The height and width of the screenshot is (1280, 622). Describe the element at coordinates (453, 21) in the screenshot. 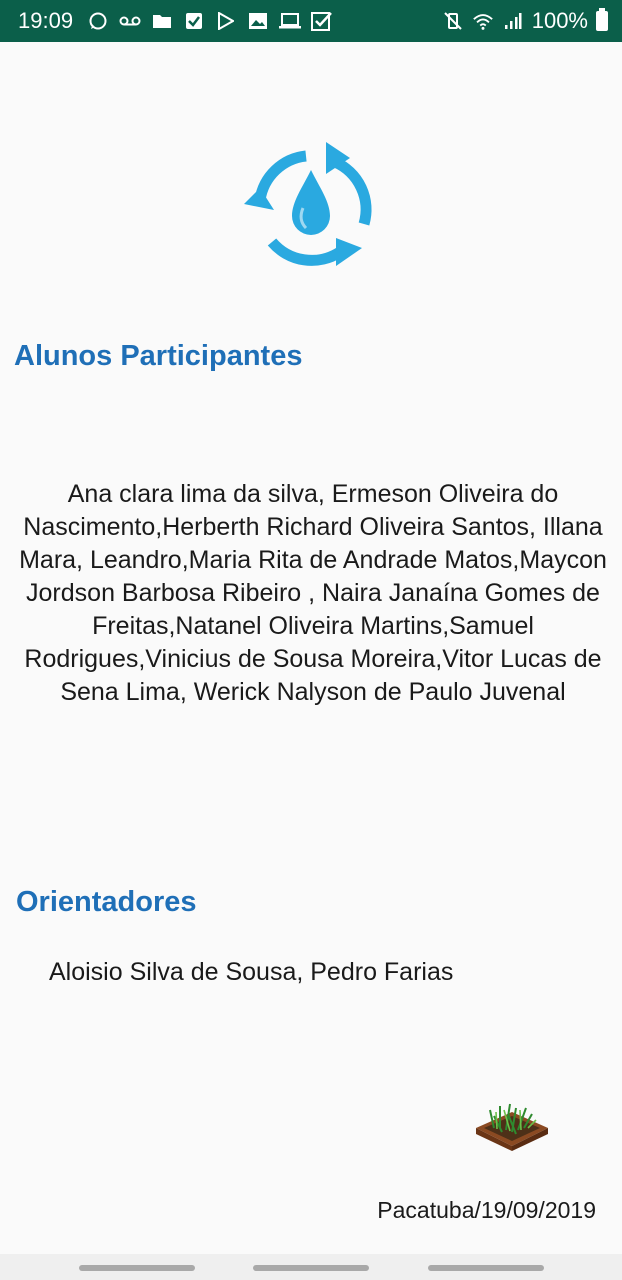

I see `mute-vibrate-icon` at that location.